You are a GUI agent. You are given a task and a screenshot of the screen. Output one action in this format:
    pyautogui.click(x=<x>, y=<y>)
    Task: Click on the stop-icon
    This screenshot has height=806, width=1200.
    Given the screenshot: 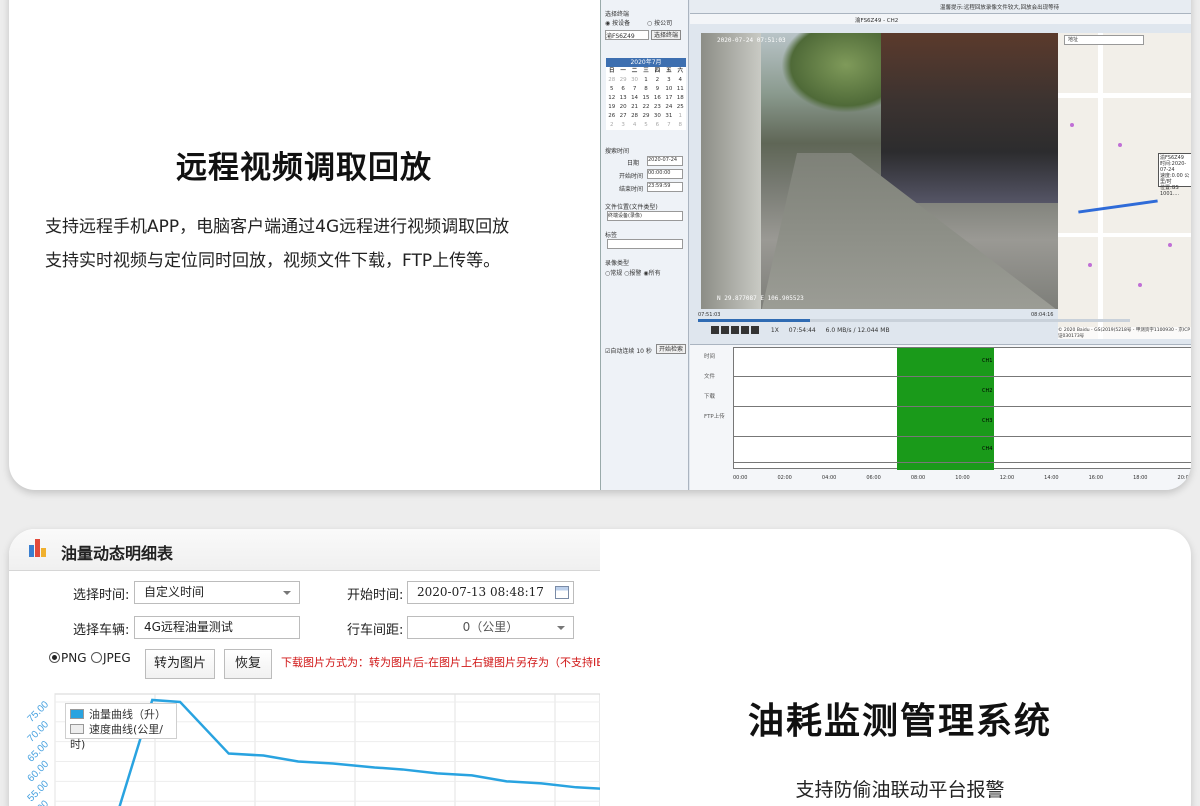 What is the action you would take?
    pyautogui.click(x=725, y=330)
    